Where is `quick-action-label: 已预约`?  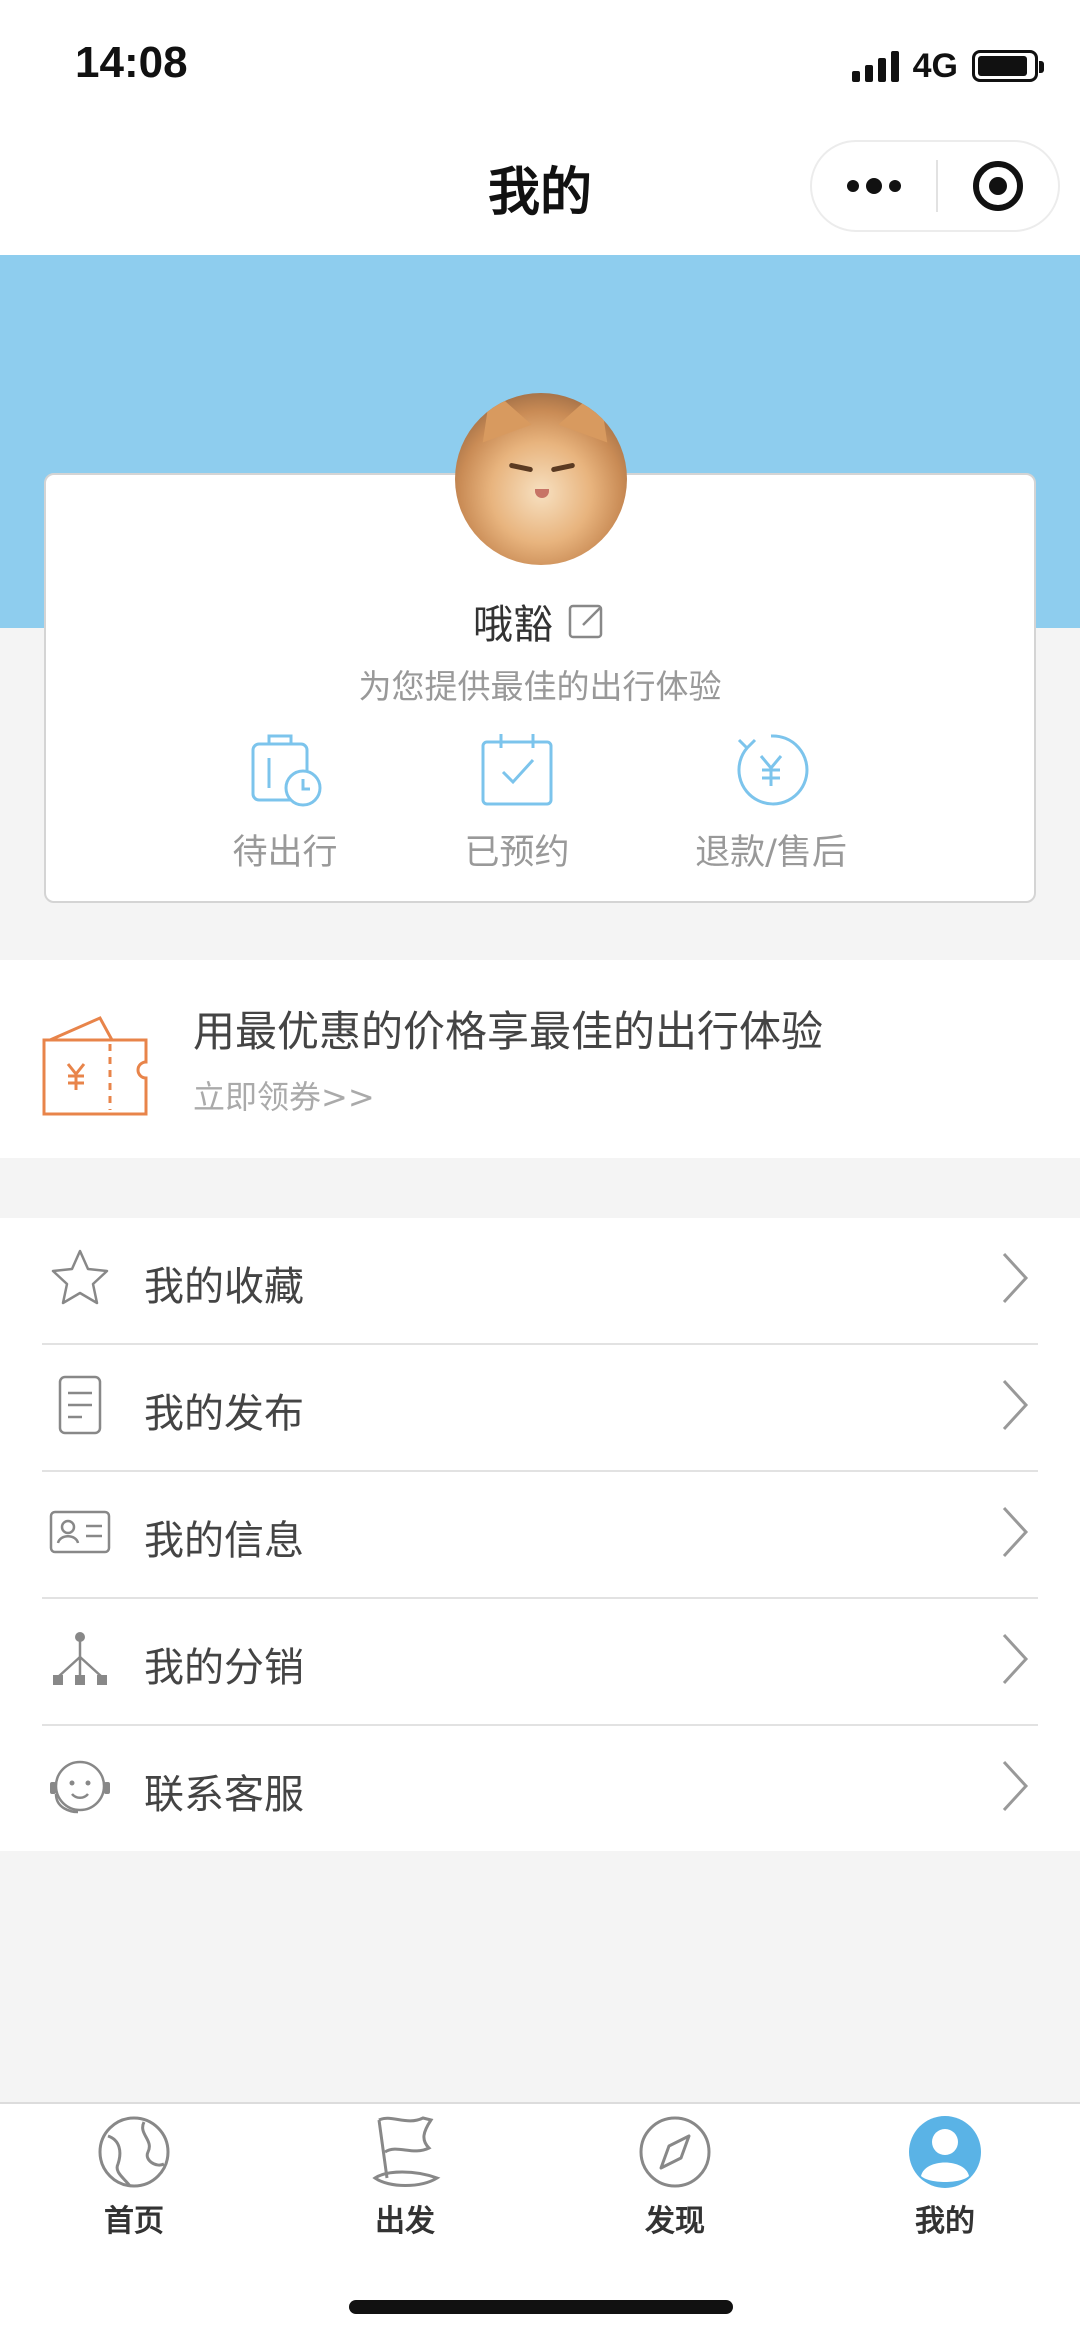 quick-action-label: 已预约 is located at coordinates (517, 853).